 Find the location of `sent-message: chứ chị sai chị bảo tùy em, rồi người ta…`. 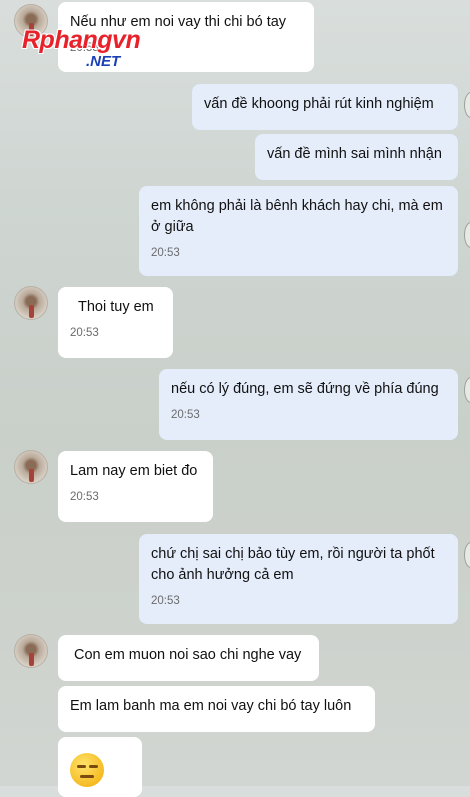

sent-message: chứ chị sai chị bảo tùy em, rồi người ta… is located at coordinates (298, 579).